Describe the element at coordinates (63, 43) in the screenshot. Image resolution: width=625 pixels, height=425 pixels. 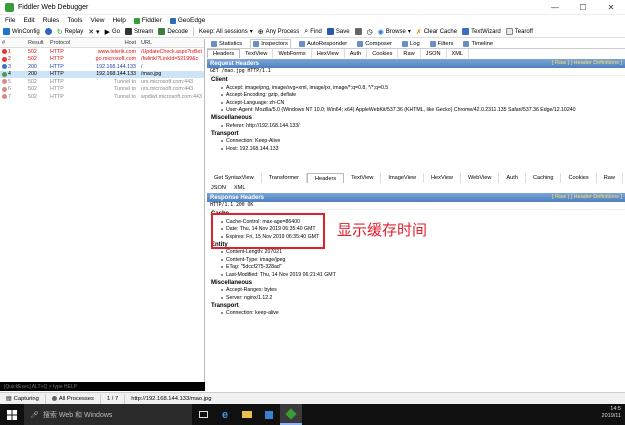
I see `column-header-protocol: Protocol` at that location.